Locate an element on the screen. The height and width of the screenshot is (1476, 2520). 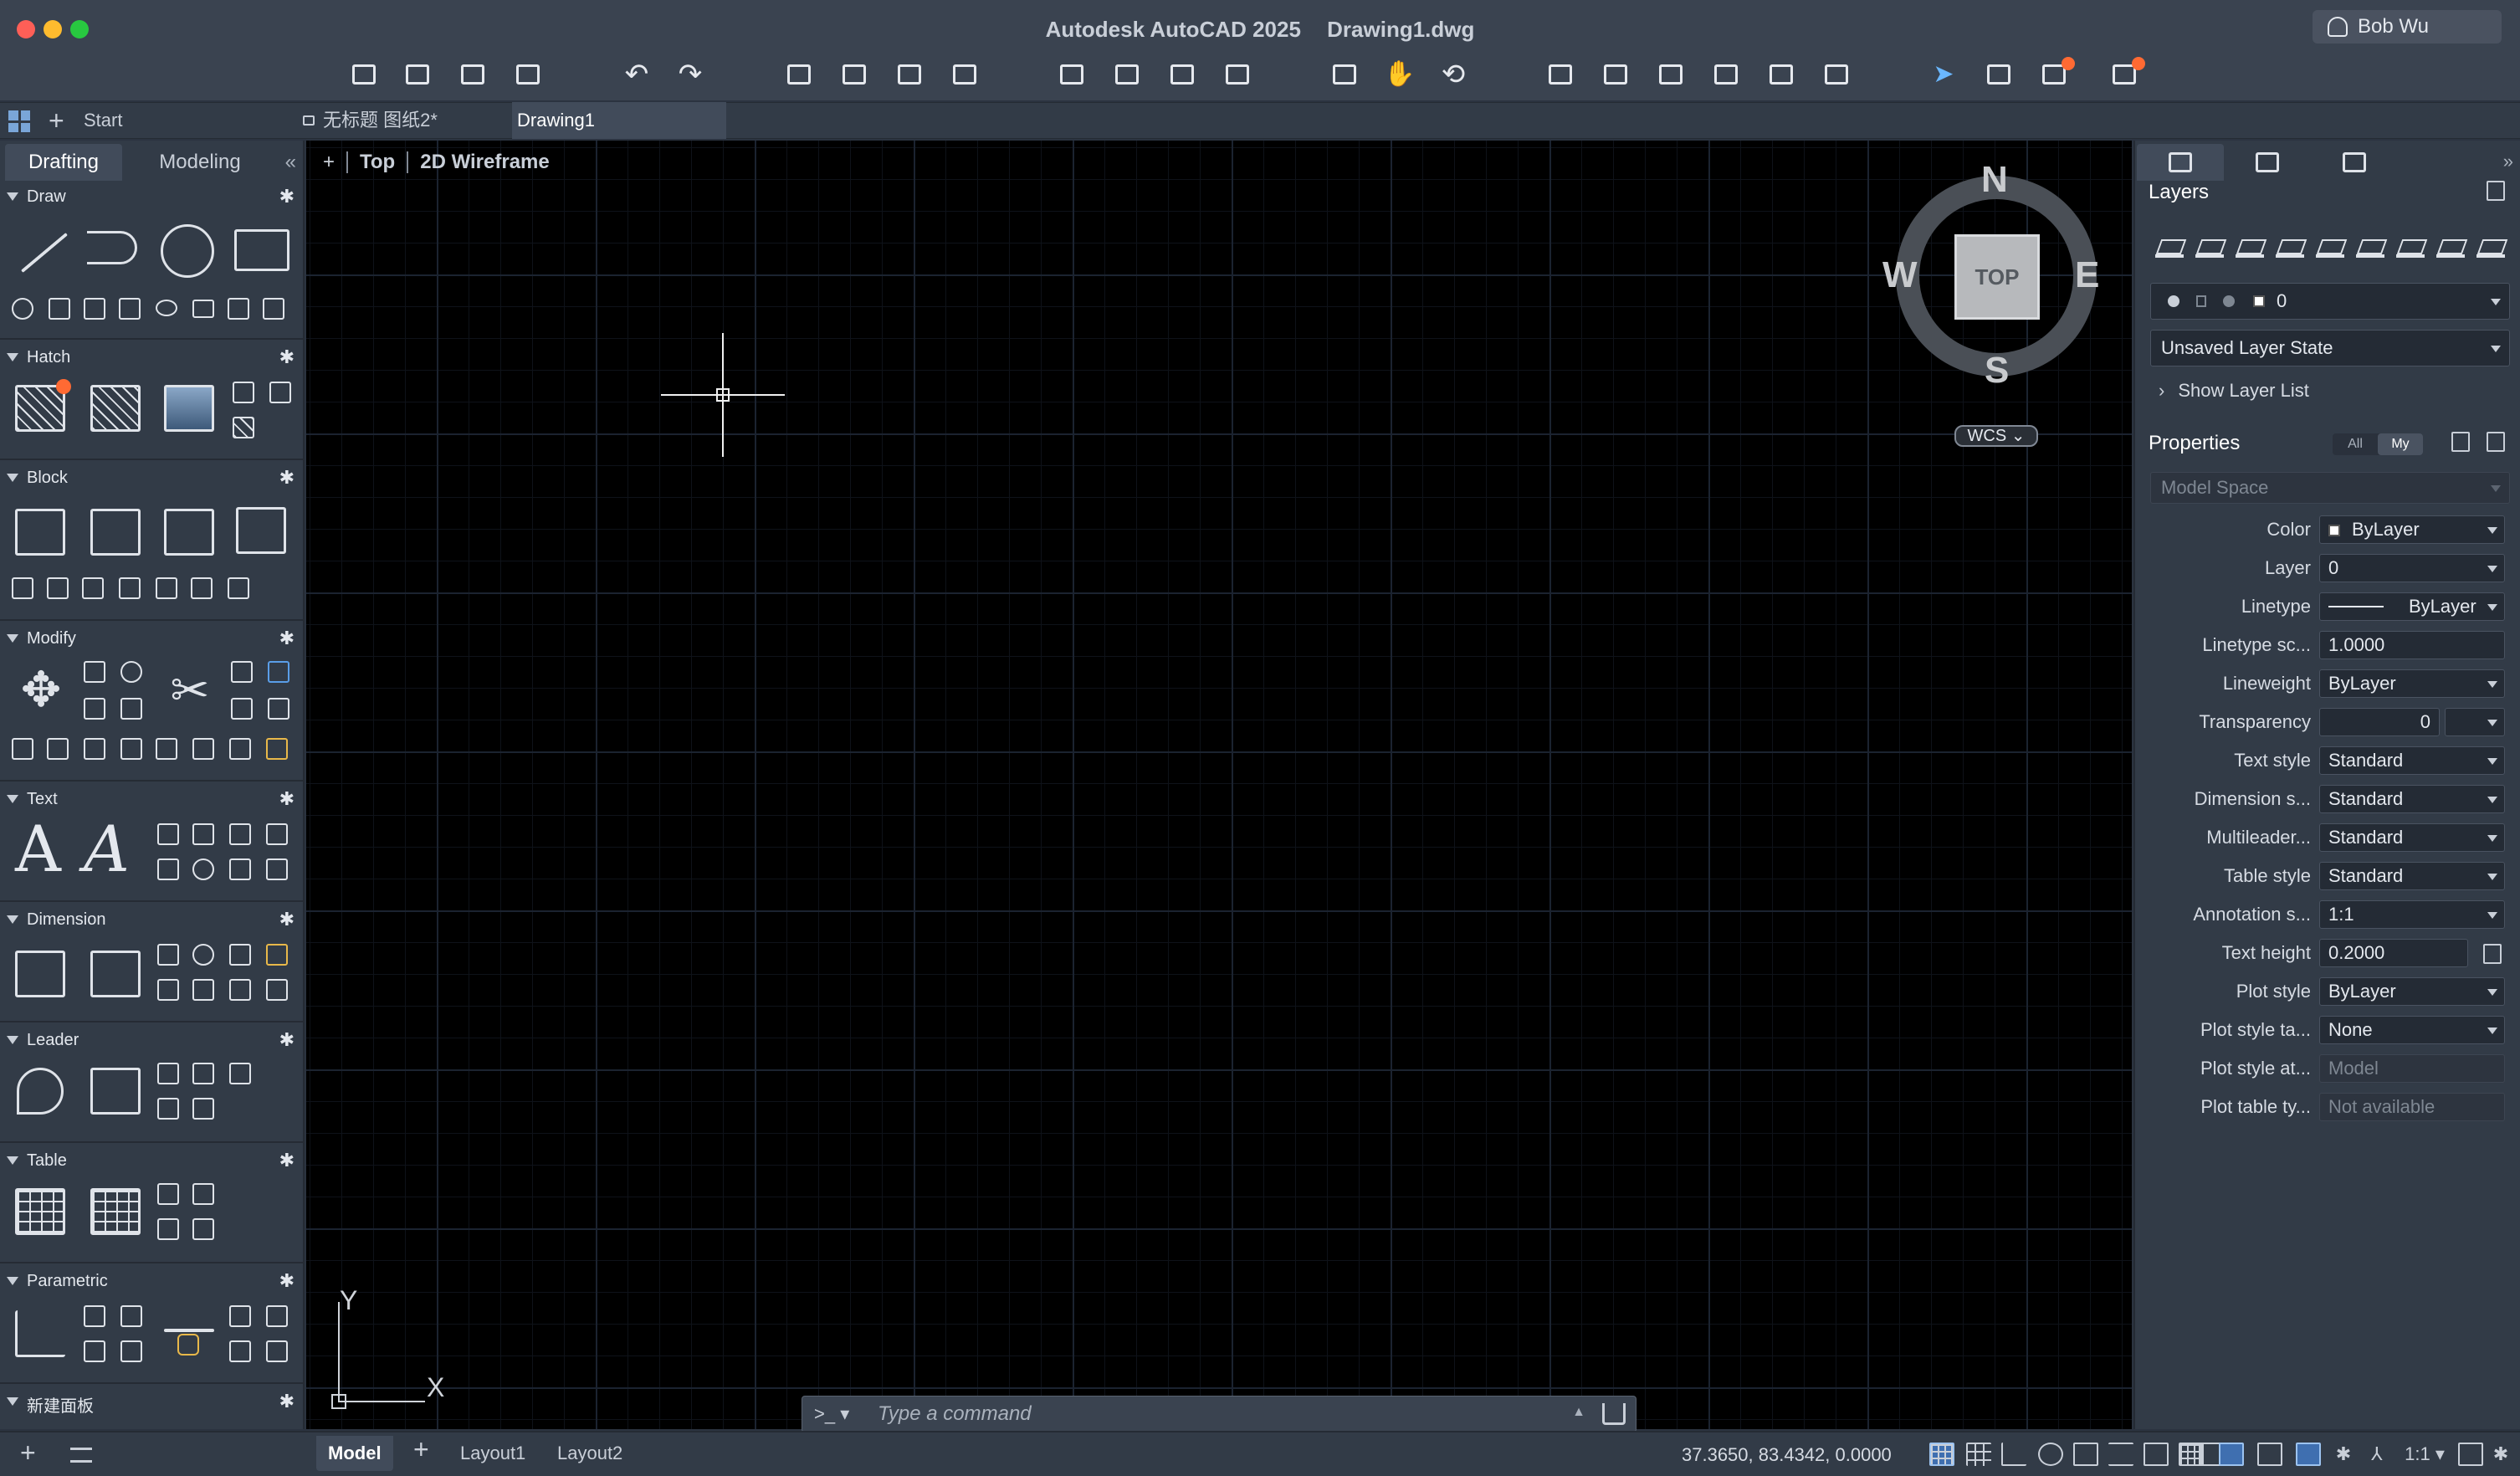
section-block: Block ✱ is located at coordinates (152, 479).